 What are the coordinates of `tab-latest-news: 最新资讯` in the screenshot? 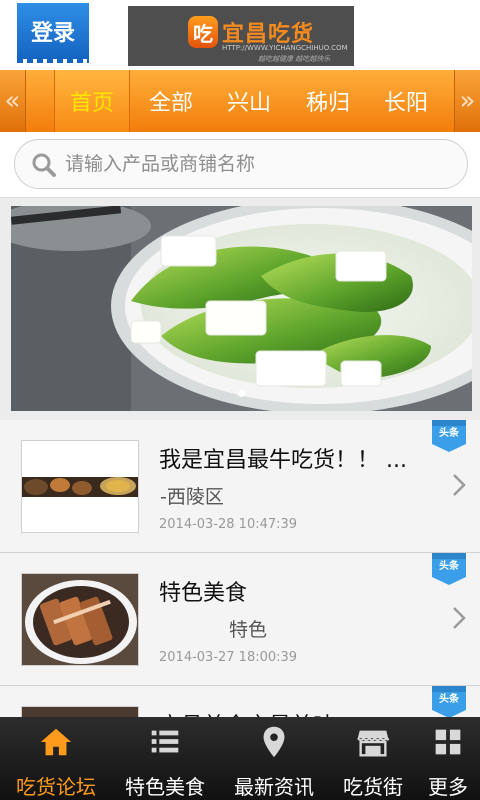 It's located at (274, 758).